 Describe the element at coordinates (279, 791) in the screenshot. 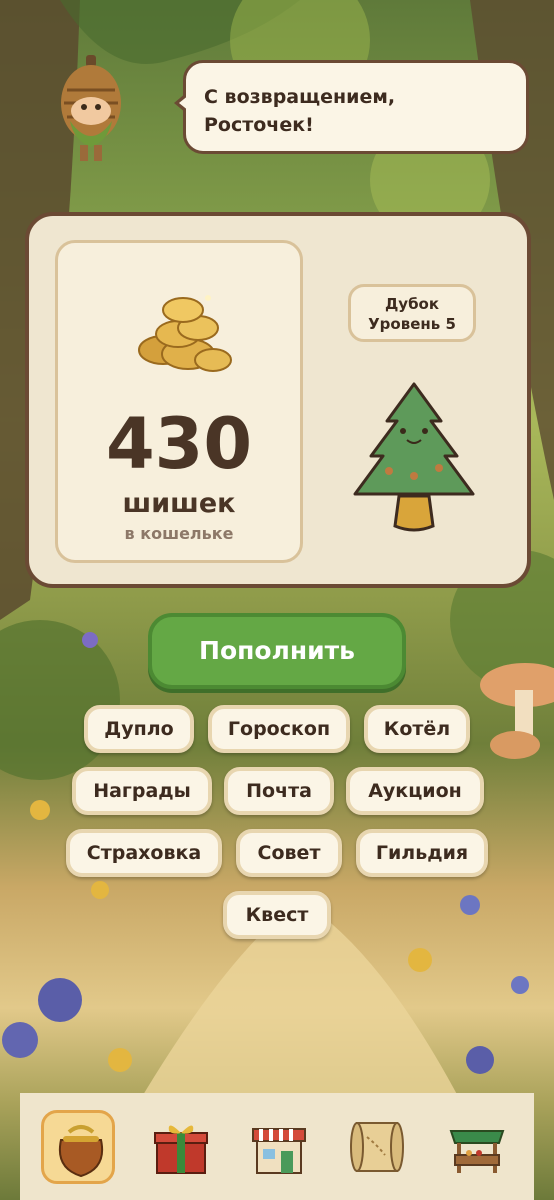

I see `menu-mail-button: Почта` at that location.